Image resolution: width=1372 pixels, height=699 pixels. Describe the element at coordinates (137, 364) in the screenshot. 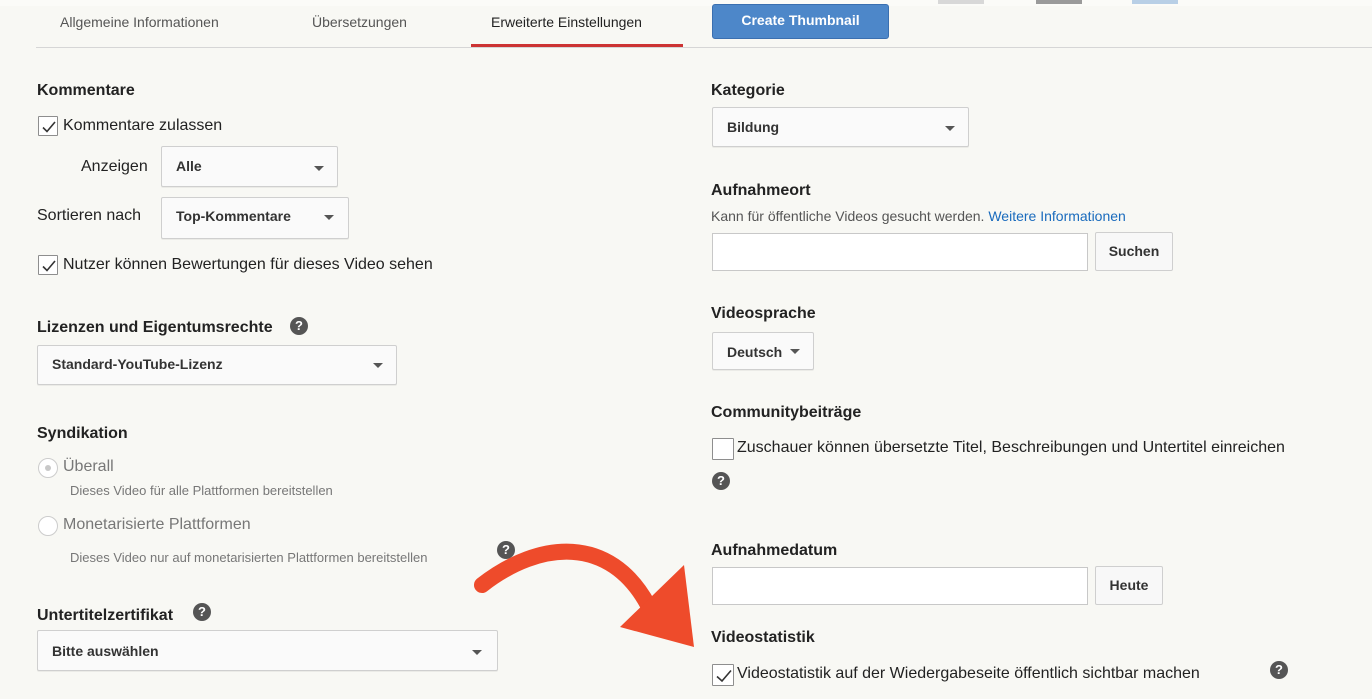

I see `select-value: Standard-YouTube-Lizenz` at that location.